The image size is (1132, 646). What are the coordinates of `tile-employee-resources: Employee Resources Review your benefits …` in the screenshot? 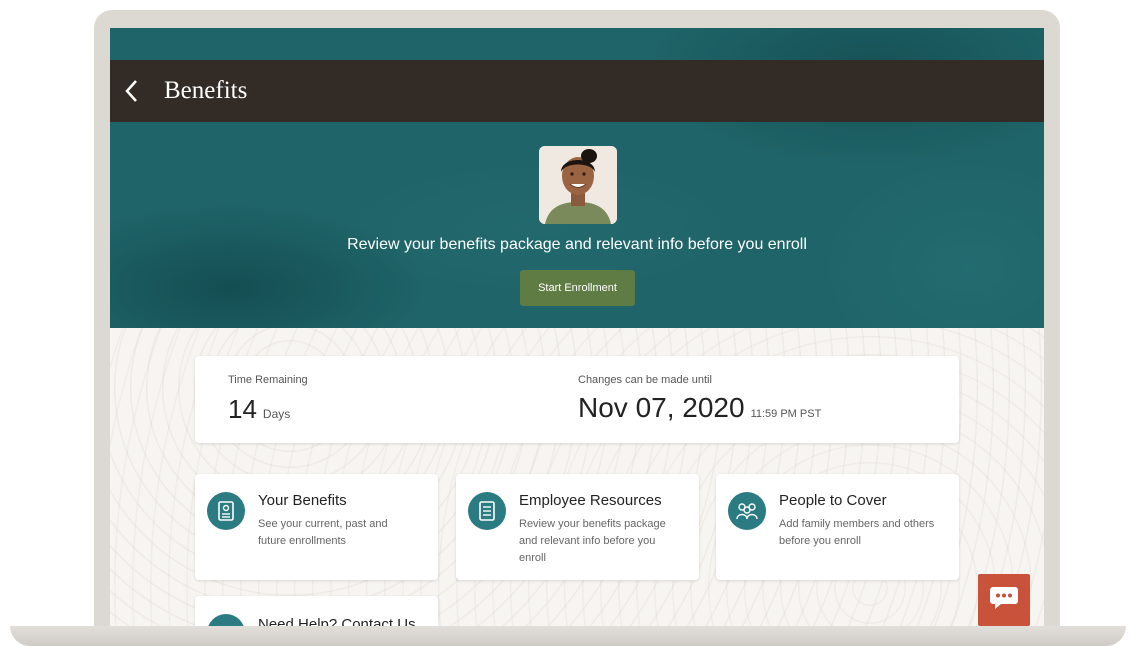 It's located at (577, 527).